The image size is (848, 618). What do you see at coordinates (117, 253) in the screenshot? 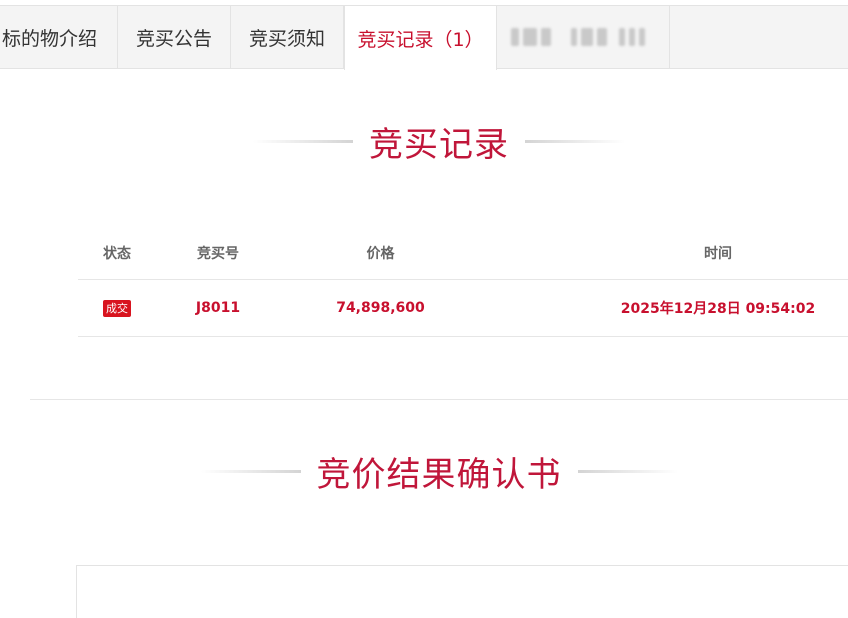
I see `column-header-status: 状态` at bounding box center [117, 253].